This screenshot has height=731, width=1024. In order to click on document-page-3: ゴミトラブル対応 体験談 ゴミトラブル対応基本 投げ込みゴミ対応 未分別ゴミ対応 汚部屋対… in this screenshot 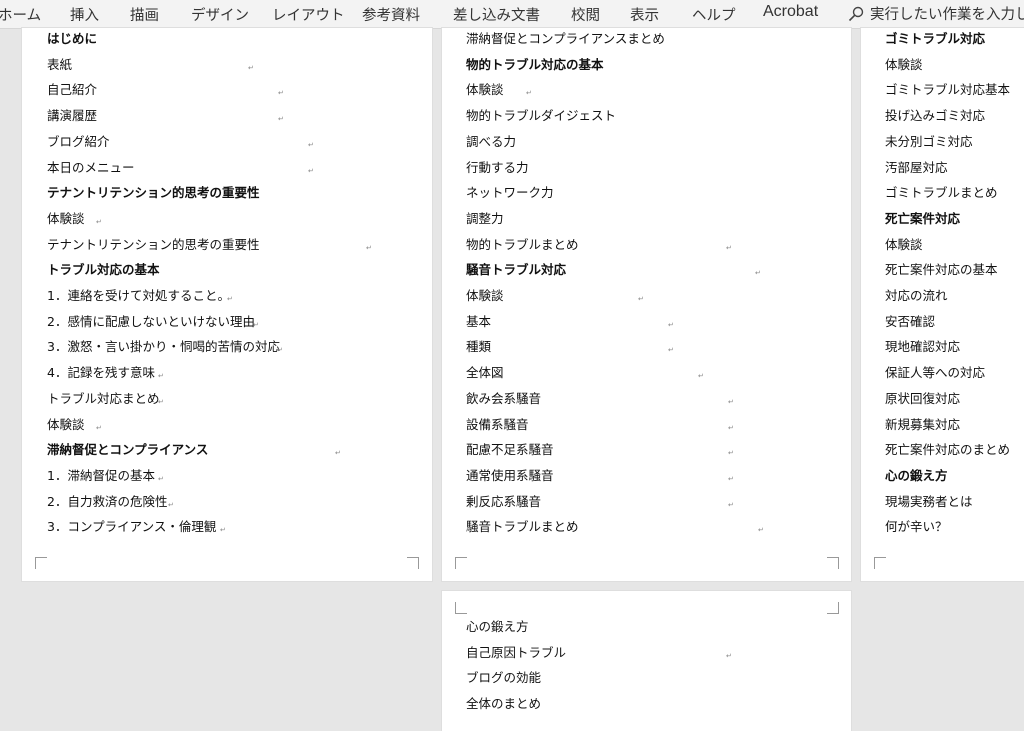, I will do `click(942, 304)`.